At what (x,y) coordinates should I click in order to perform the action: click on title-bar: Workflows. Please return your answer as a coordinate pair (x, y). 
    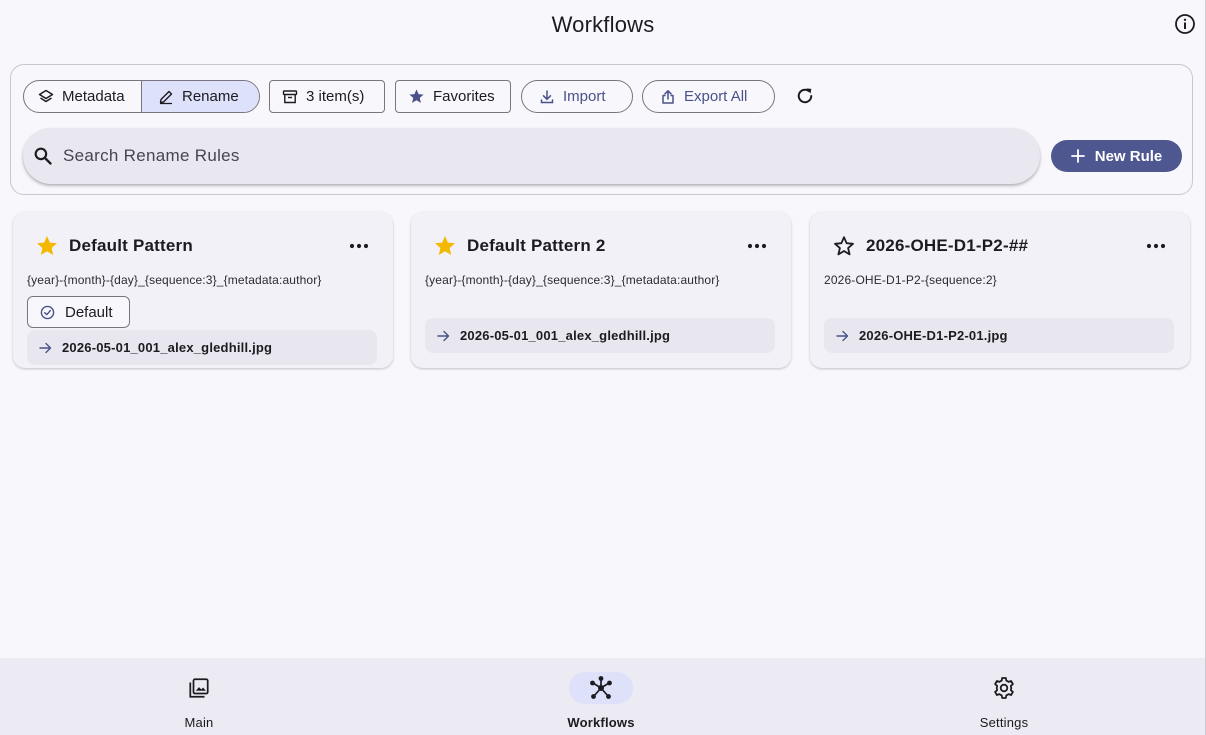
    Looking at the image, I should click on (603, 25).